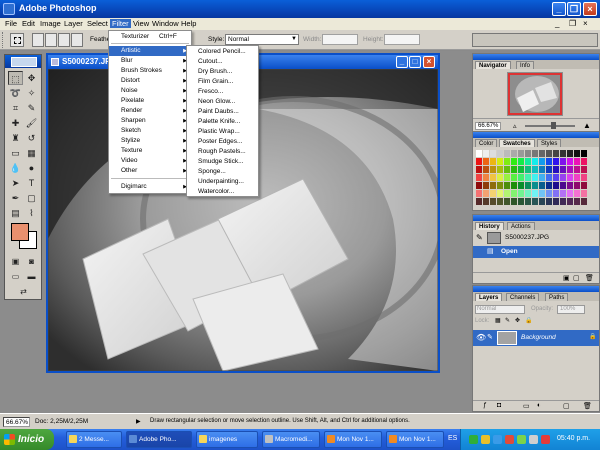  What do you see at coordinates (488, 126) in the screenshot?
I see `navigator-zoom-value: 66.67%` at bounding box center [488, 126].